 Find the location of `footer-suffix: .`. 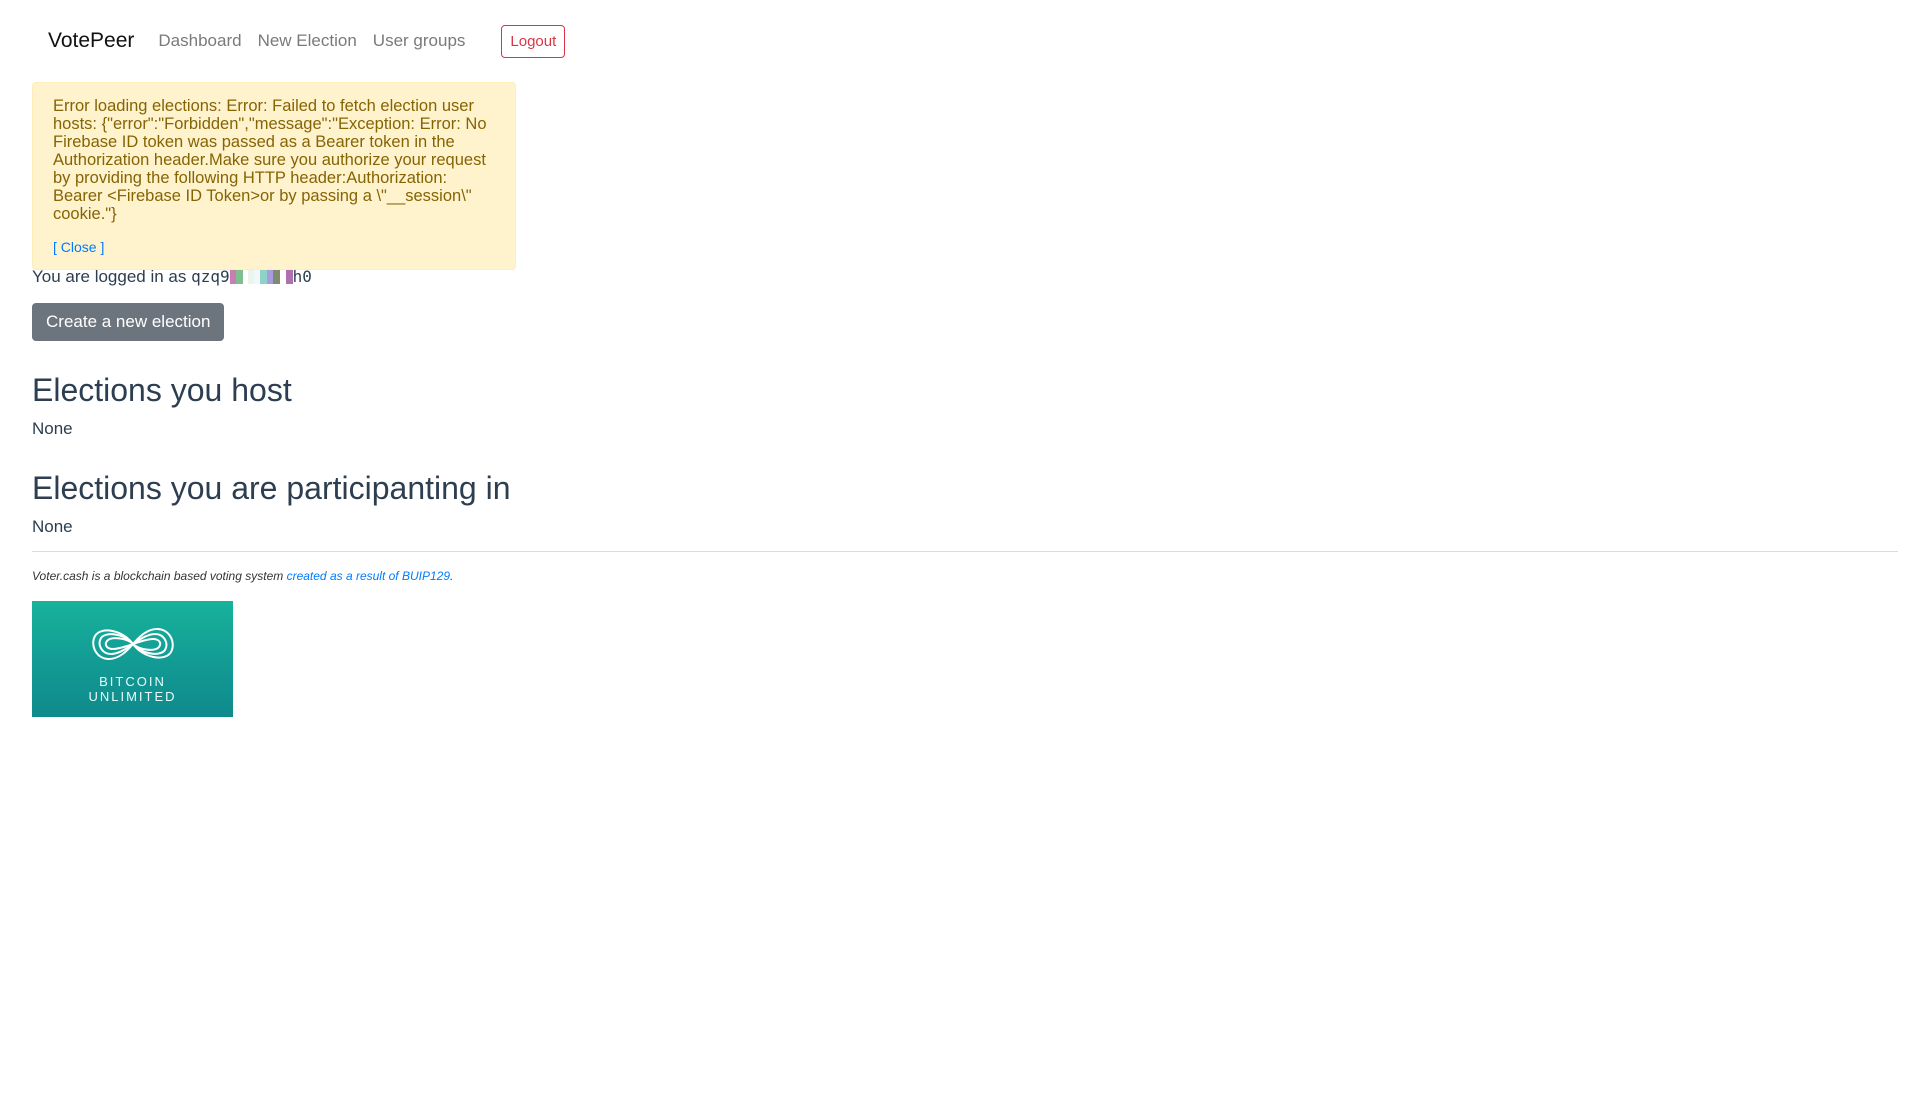

footer-suffix: . is located at coordinates (452, 576).